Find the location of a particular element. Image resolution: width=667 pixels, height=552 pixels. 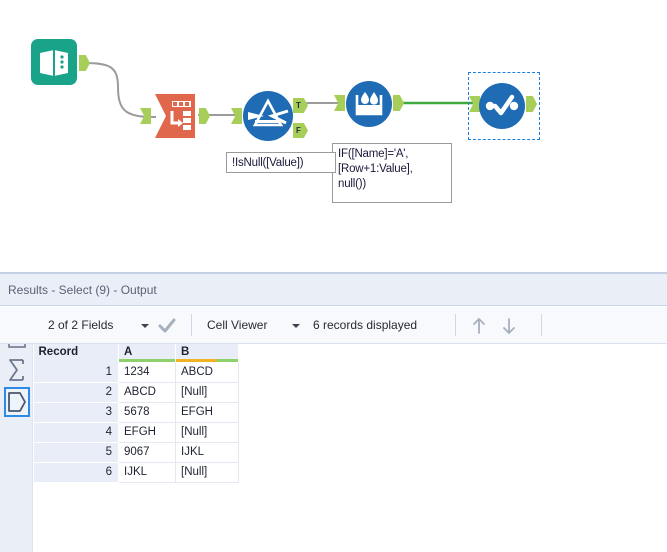

cell-a: ABCD is located at coordinates (147, 392).